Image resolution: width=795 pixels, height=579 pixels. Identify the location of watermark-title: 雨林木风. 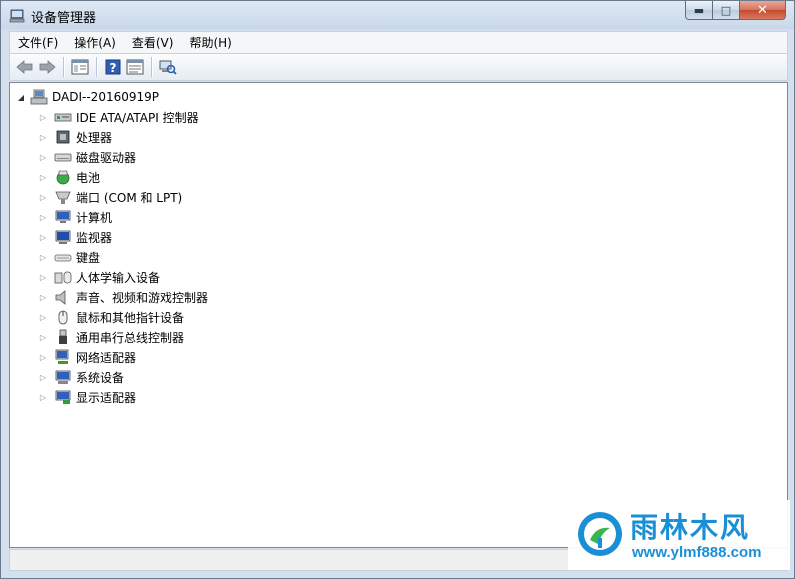
(690, 527).